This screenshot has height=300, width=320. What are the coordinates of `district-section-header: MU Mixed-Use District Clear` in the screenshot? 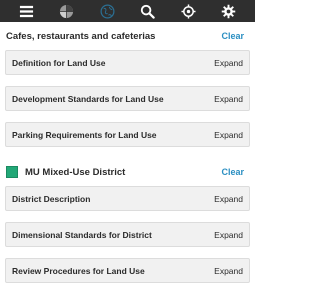 It's located at (127, 172).